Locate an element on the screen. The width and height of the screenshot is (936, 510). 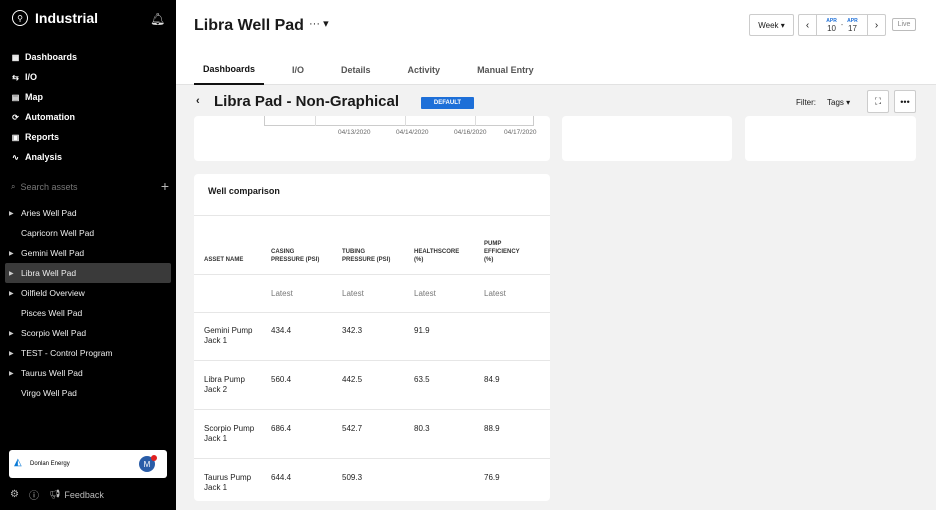
fullscreen-icon: ⛶ is located at coordinates (878, 101).